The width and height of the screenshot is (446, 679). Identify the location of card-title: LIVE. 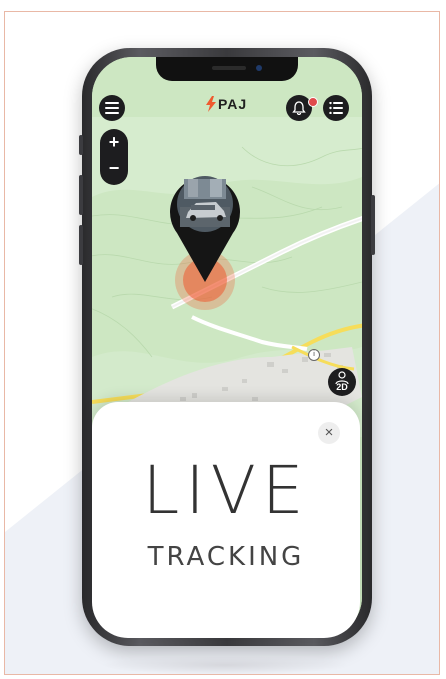
(226, 490).